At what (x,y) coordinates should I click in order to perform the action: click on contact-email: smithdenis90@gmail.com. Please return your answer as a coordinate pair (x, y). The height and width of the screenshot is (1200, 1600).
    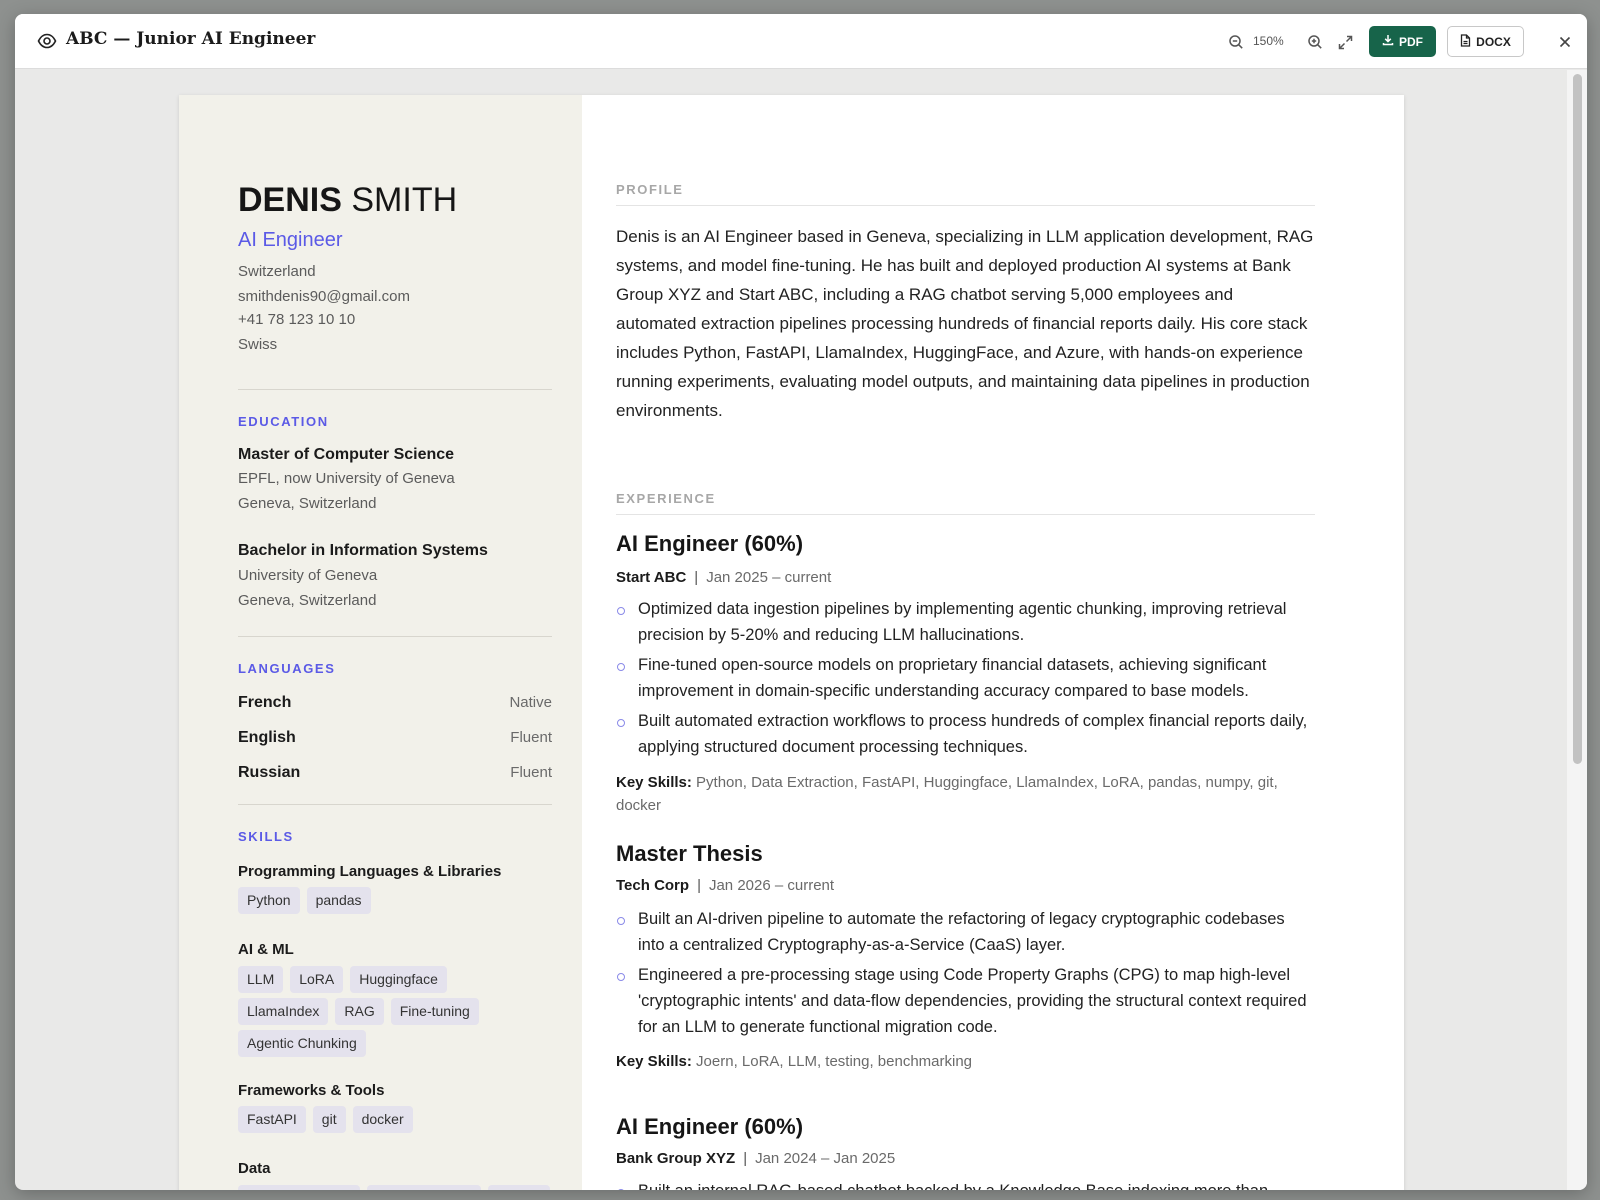
    Looking at the image, I should click on (324, 296).